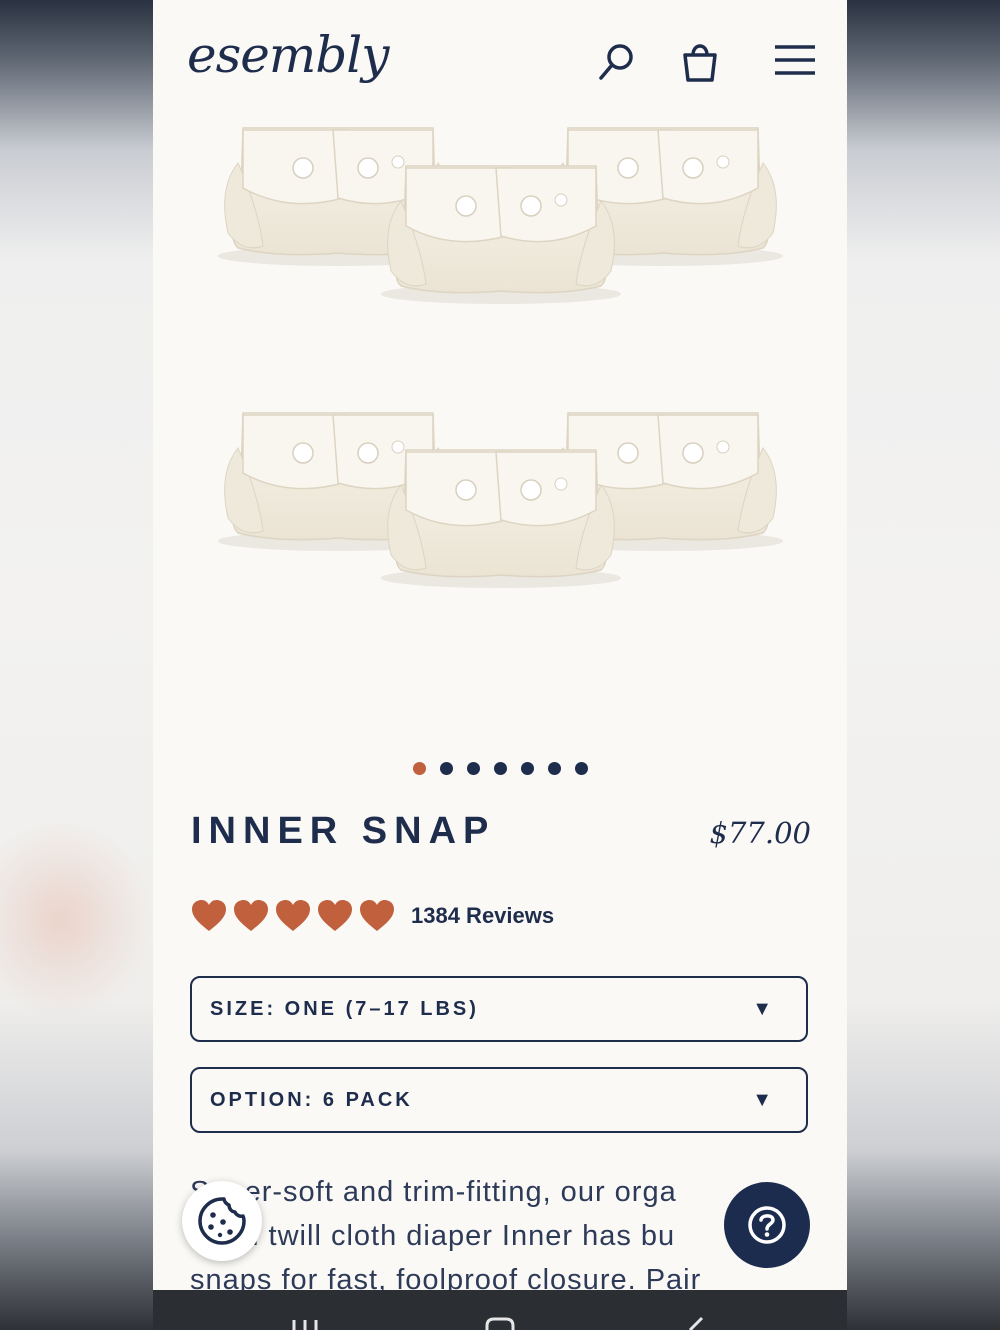  Describe the element at coordinates (500, 1323) in the screenshot. I see `home-icon` at that location.